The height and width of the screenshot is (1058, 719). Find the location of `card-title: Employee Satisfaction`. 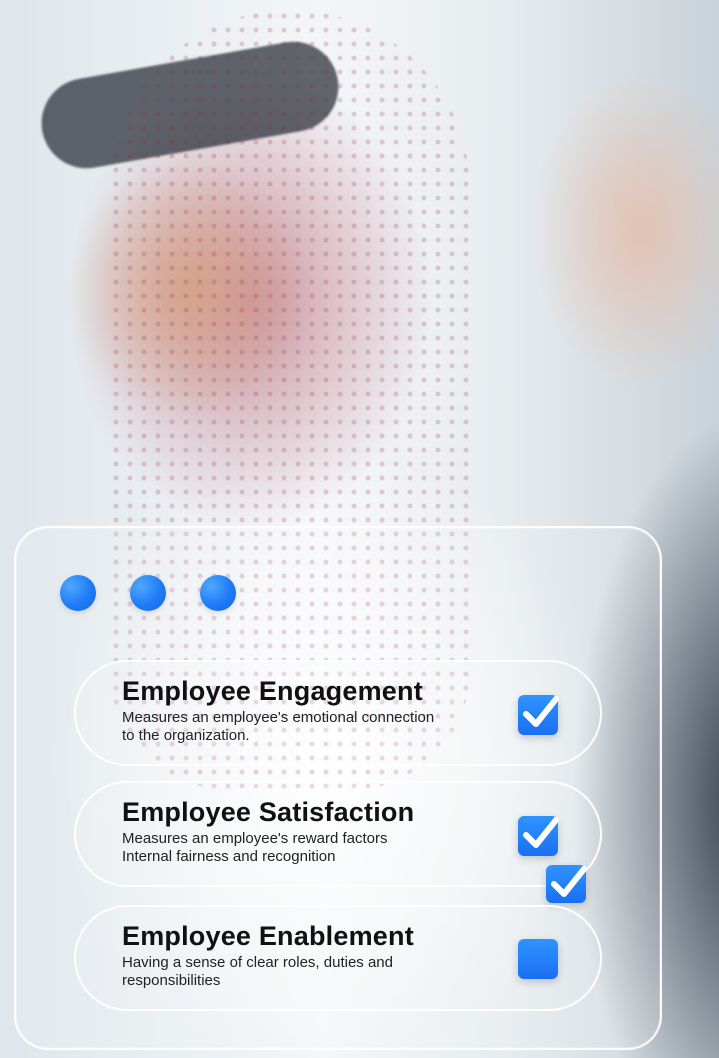

card-title: Employee Satisfaction is located at coordinates (268, 812).